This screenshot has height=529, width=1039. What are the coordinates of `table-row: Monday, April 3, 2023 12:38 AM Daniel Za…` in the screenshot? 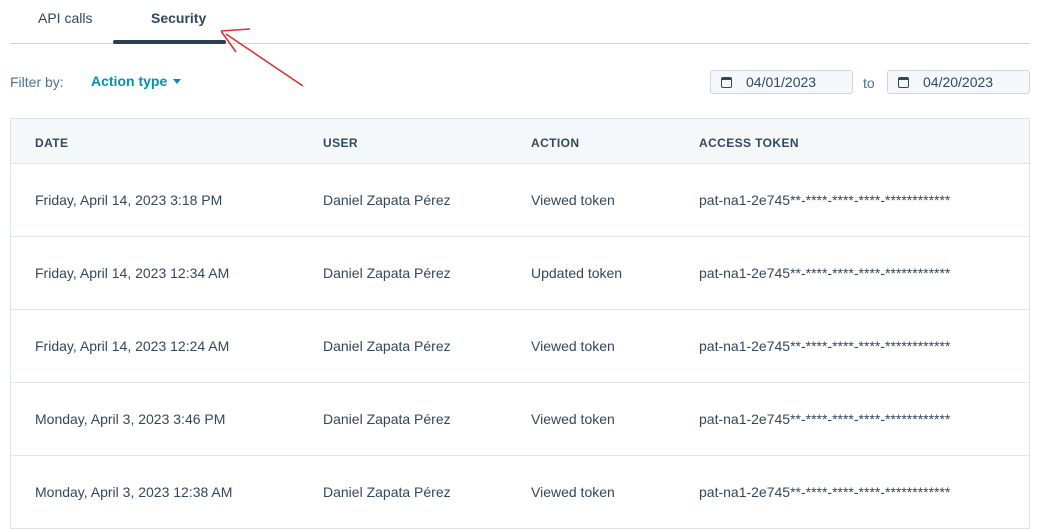 It's located at (520, 492).